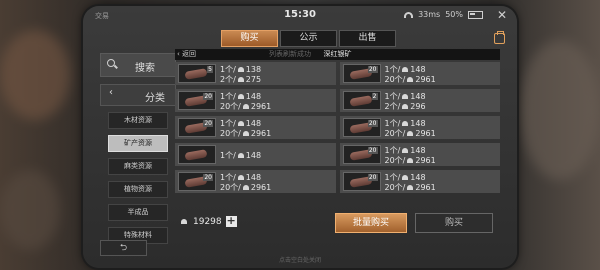 This screenshot has width=600, height=270. I want to click on category-hemp: 麻类资源, so click(138, 166).